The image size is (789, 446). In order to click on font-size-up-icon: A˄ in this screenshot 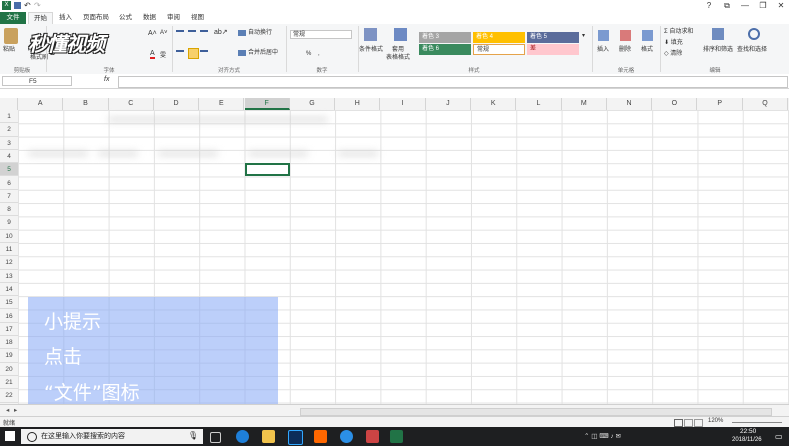, I will do `click(152, 33)`.